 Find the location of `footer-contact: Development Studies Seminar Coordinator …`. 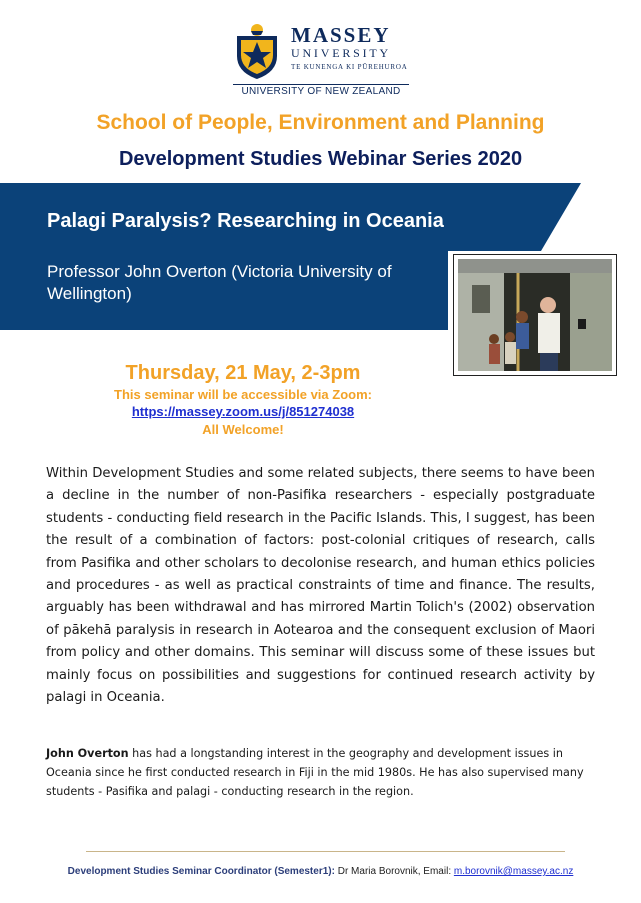

footer-contact: Development Studies Seminar Coordinator … is located at coordinates (320, 871).